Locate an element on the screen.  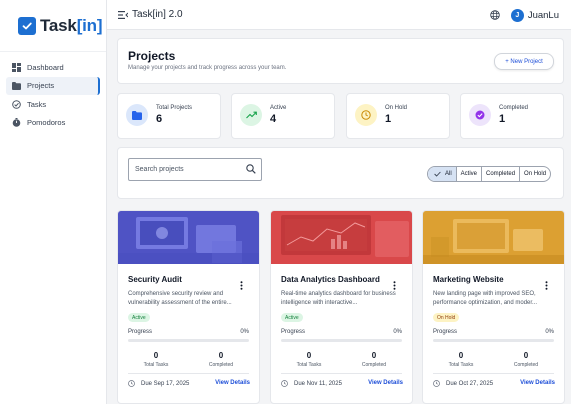
due-date: Due Nov 11, 2025 is located at coordinates (311, 383).